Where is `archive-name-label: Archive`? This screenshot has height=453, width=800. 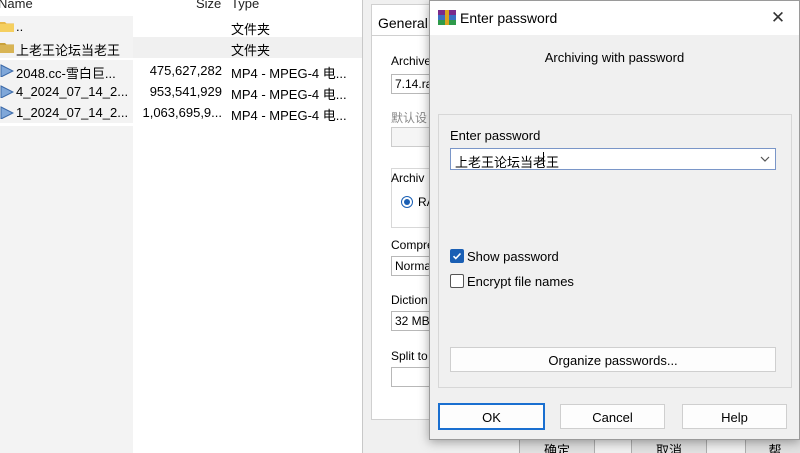 archive-name-label: Archive is located at coordinates (411, 61).